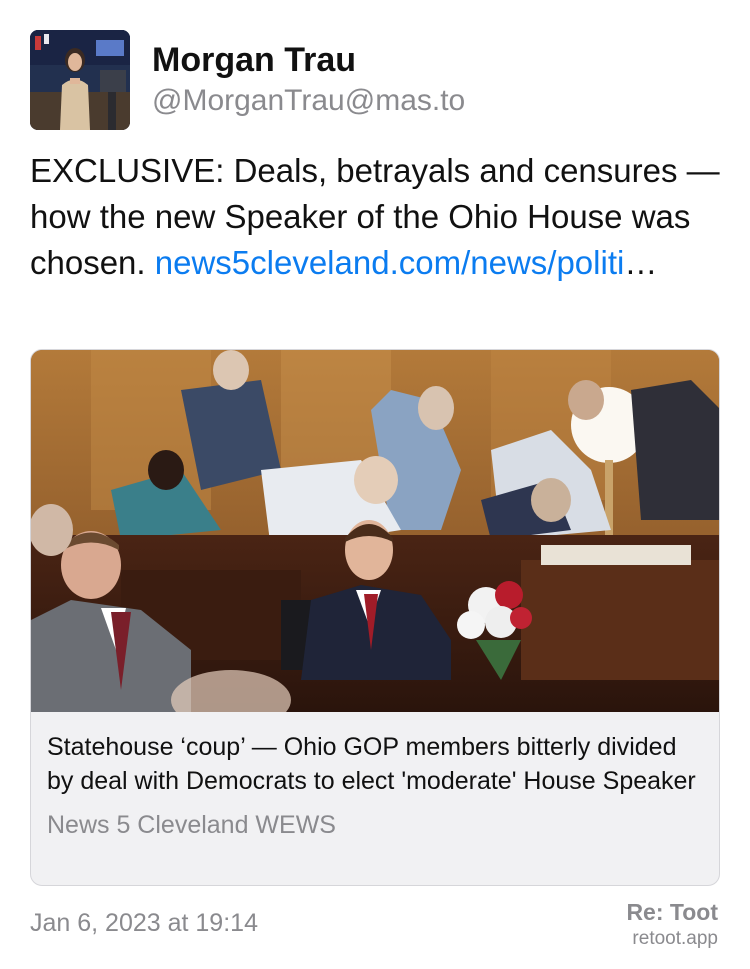 This screenshot has height=969, width=750. Describe the element at coordinates (390, 262) in the screenshot. I see `post-link: news5cleveland.com/news/politi` at that location.